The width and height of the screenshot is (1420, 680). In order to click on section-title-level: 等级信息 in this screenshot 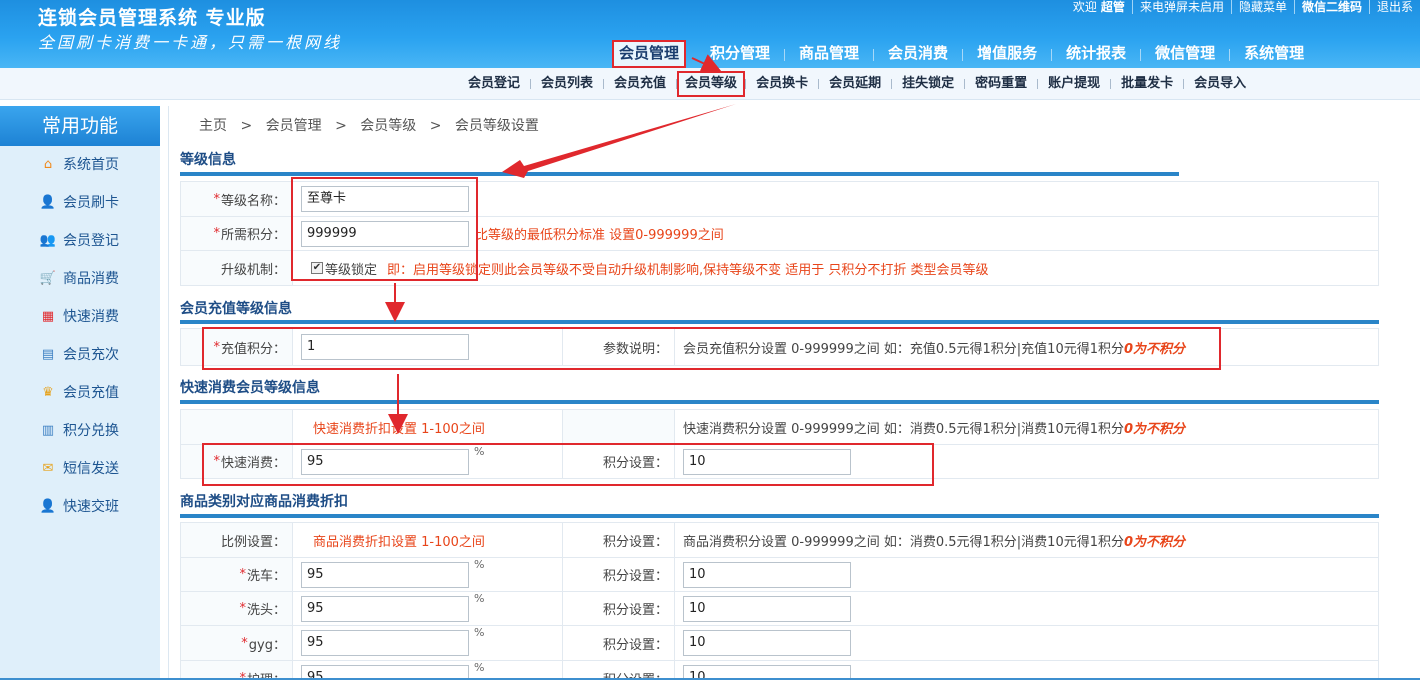, I will do `click(208, 160)`.